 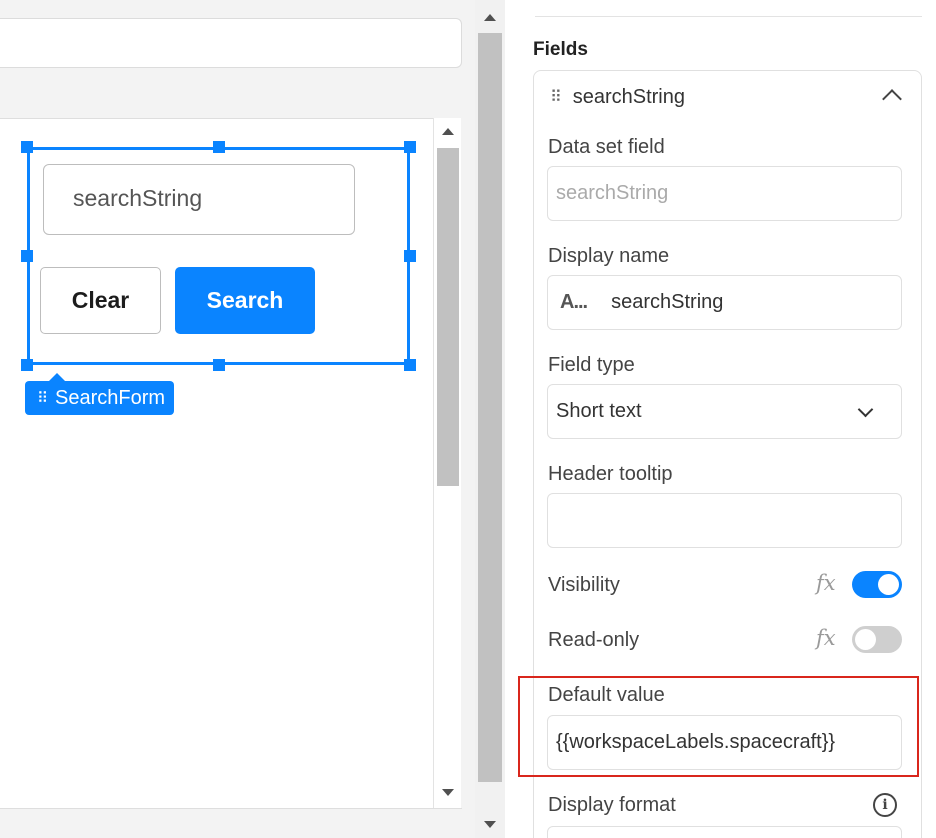 What do you see at coordinates (728, 16) in the screenshot?
I see `divider` at bounding box center [728, 16].